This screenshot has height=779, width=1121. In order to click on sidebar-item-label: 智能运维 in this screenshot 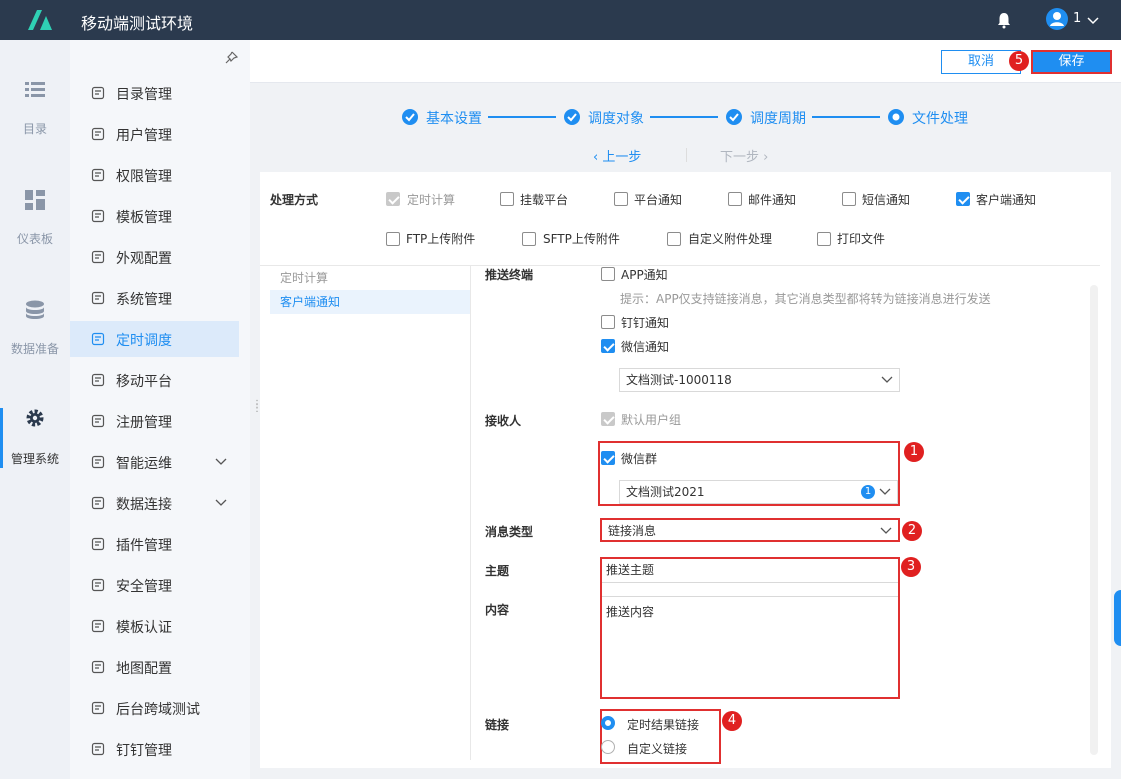, I will do `click(144, 464)`.